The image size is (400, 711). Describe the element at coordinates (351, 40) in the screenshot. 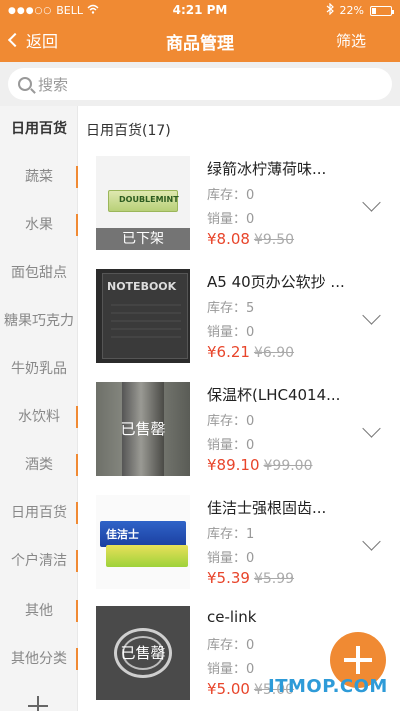

I see `filter-button: 筛选` at that location.